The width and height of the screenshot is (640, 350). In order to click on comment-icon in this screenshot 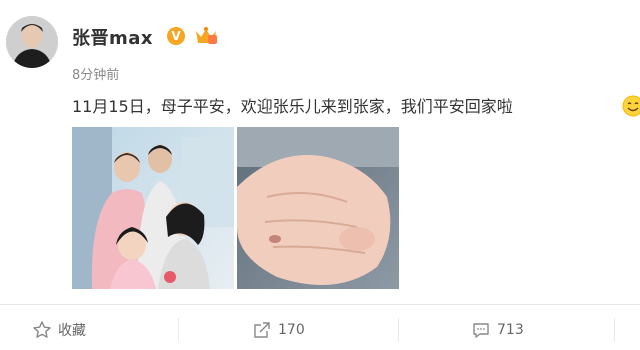, I will do `click(481, 330)`.